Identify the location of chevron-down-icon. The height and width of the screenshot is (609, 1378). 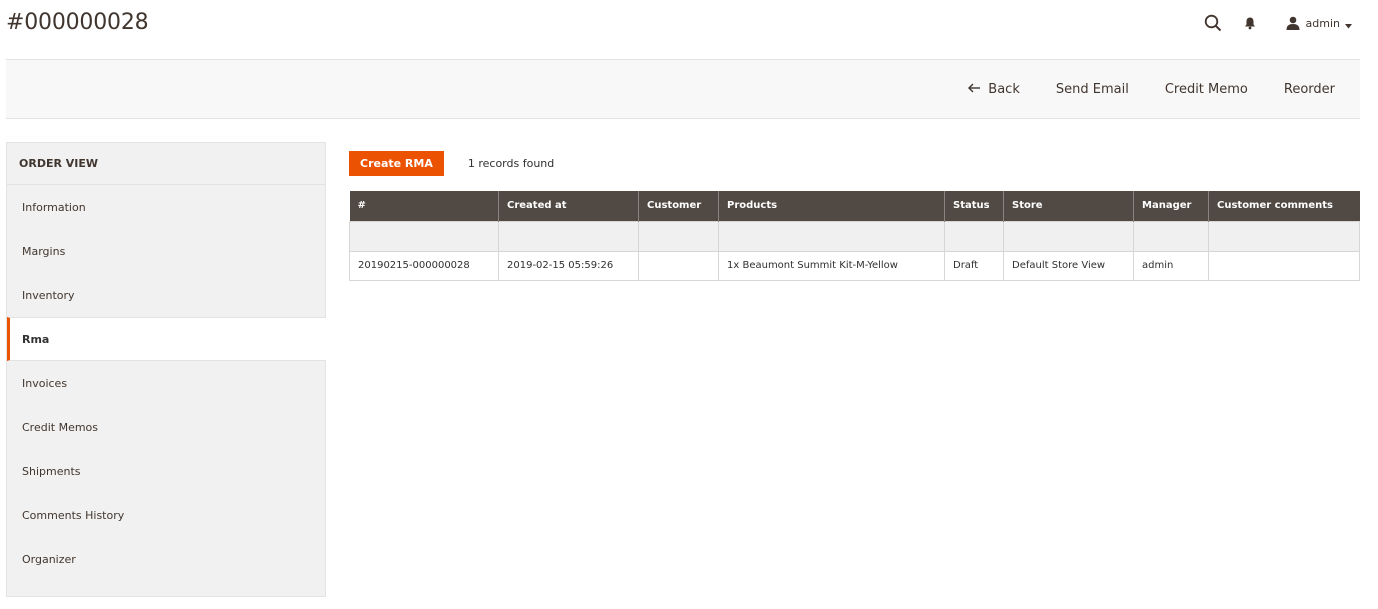
(1348, 23).